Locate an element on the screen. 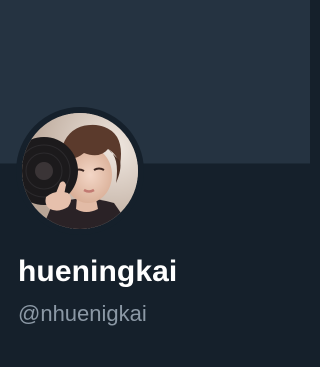  display-name: hueningkai is located at coordinates (98, 271).